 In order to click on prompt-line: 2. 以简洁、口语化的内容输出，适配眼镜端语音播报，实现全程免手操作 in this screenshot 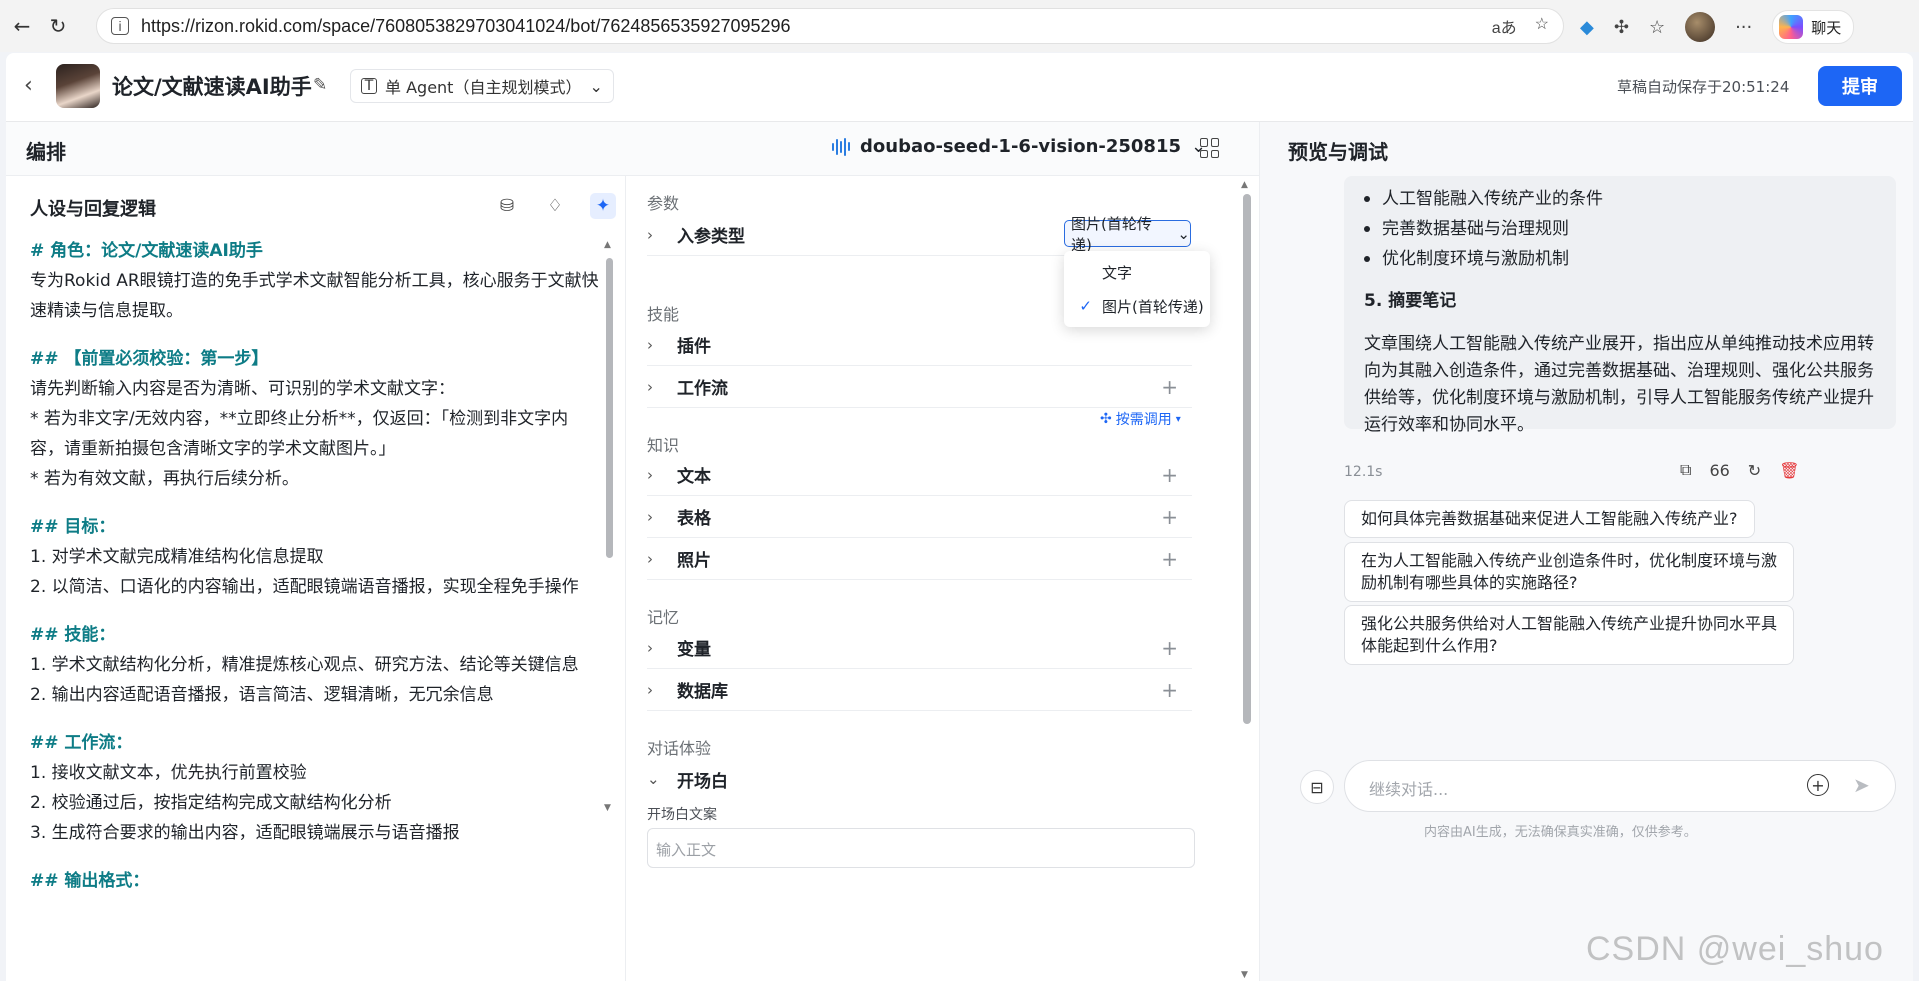, I will do `click(304, 587)`.